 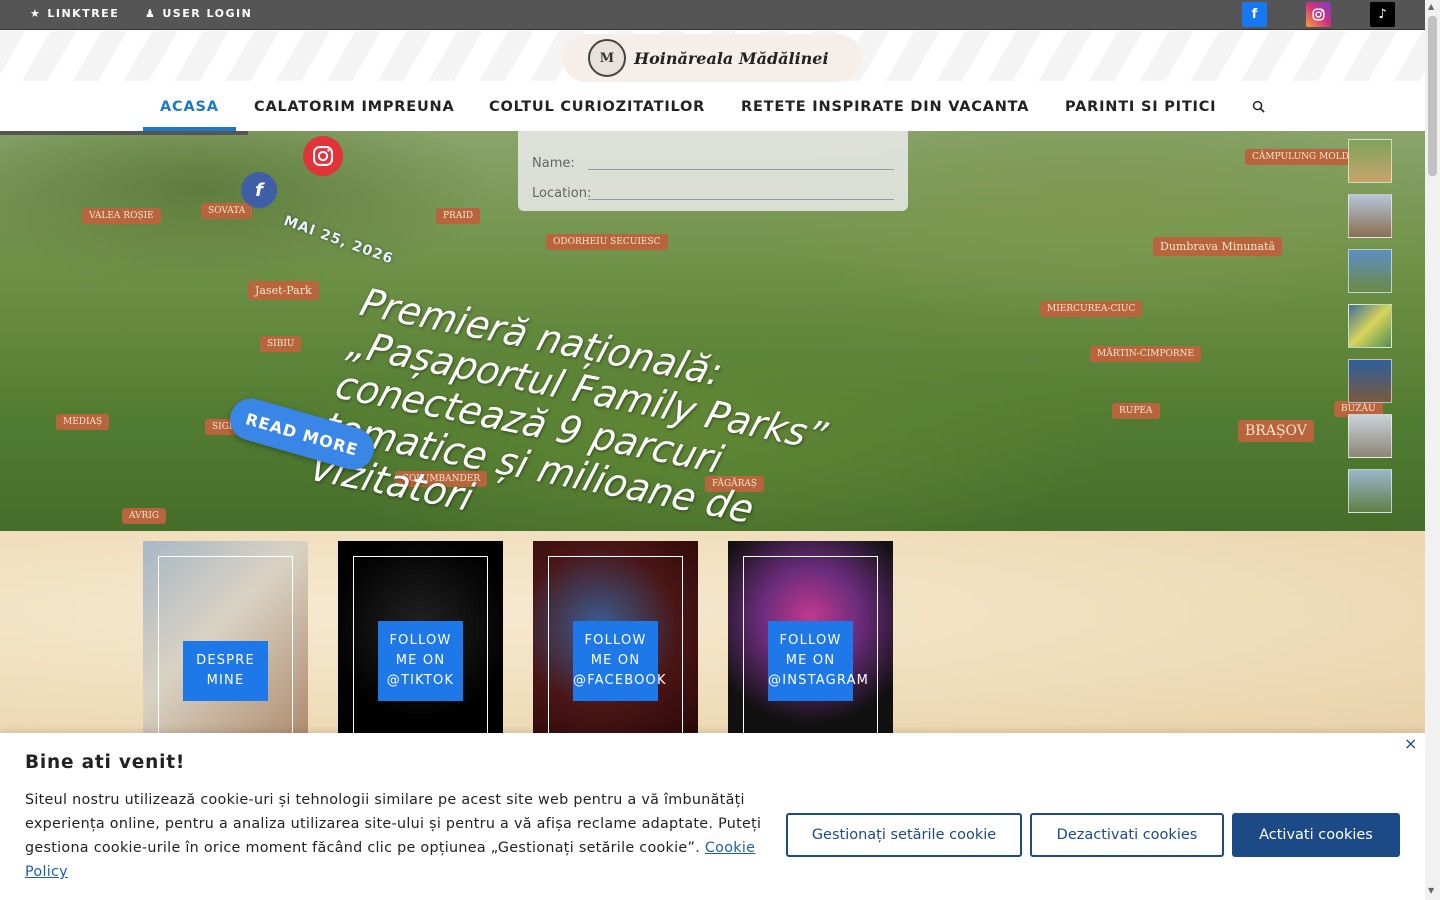 What do you see at coordinates (904, 835) in the screenshot?
I see `manage-cookies-button: Gestionați setările cookie` at bounding box center [904, 835].